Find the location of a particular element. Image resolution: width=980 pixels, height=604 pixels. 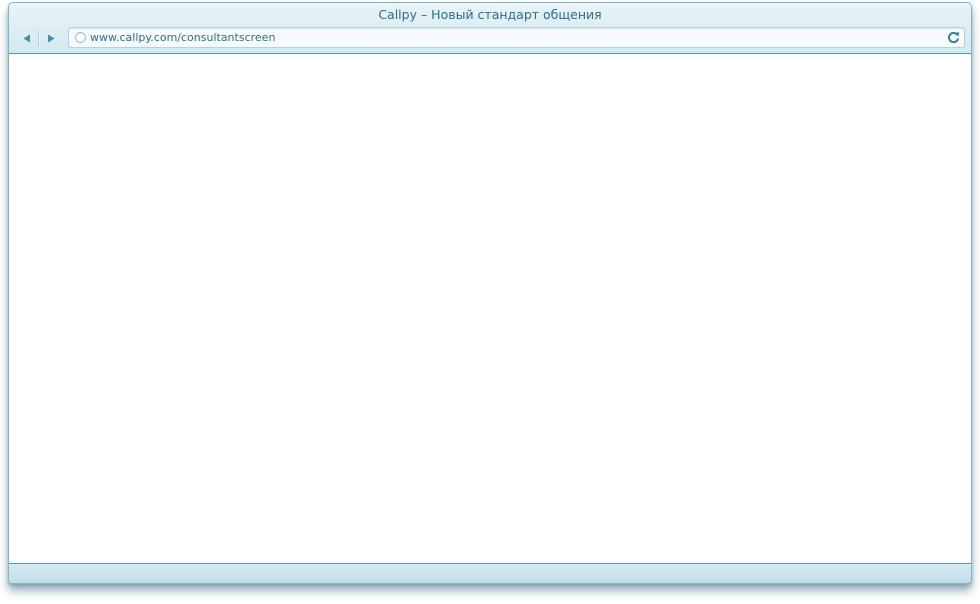

forward-button is located at coordinates (51, 38).